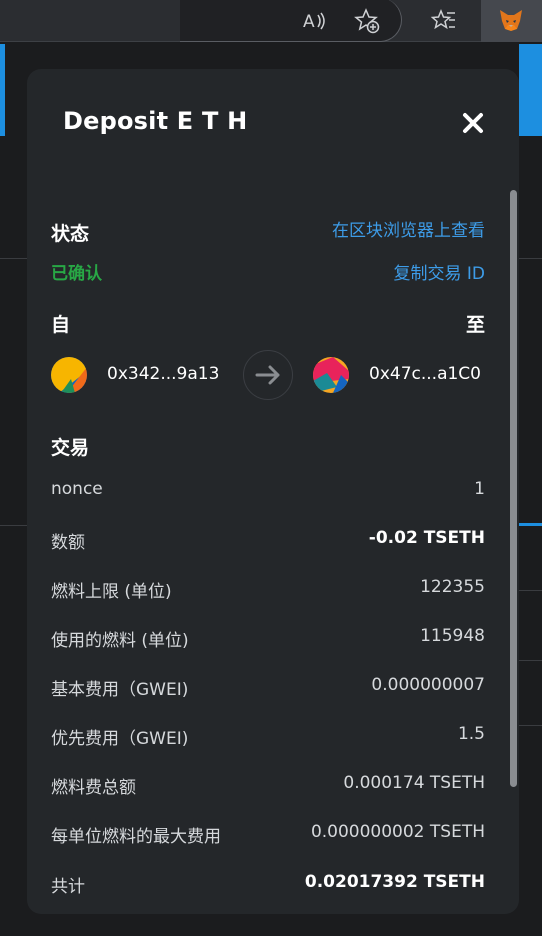 The width and height of the screenshot is (542, 936). What do you see at coordinates (439, 271) in the screenshot?
I see `copy-tx-id-link: 复制交易 ID` at bounding box center [439, 271].